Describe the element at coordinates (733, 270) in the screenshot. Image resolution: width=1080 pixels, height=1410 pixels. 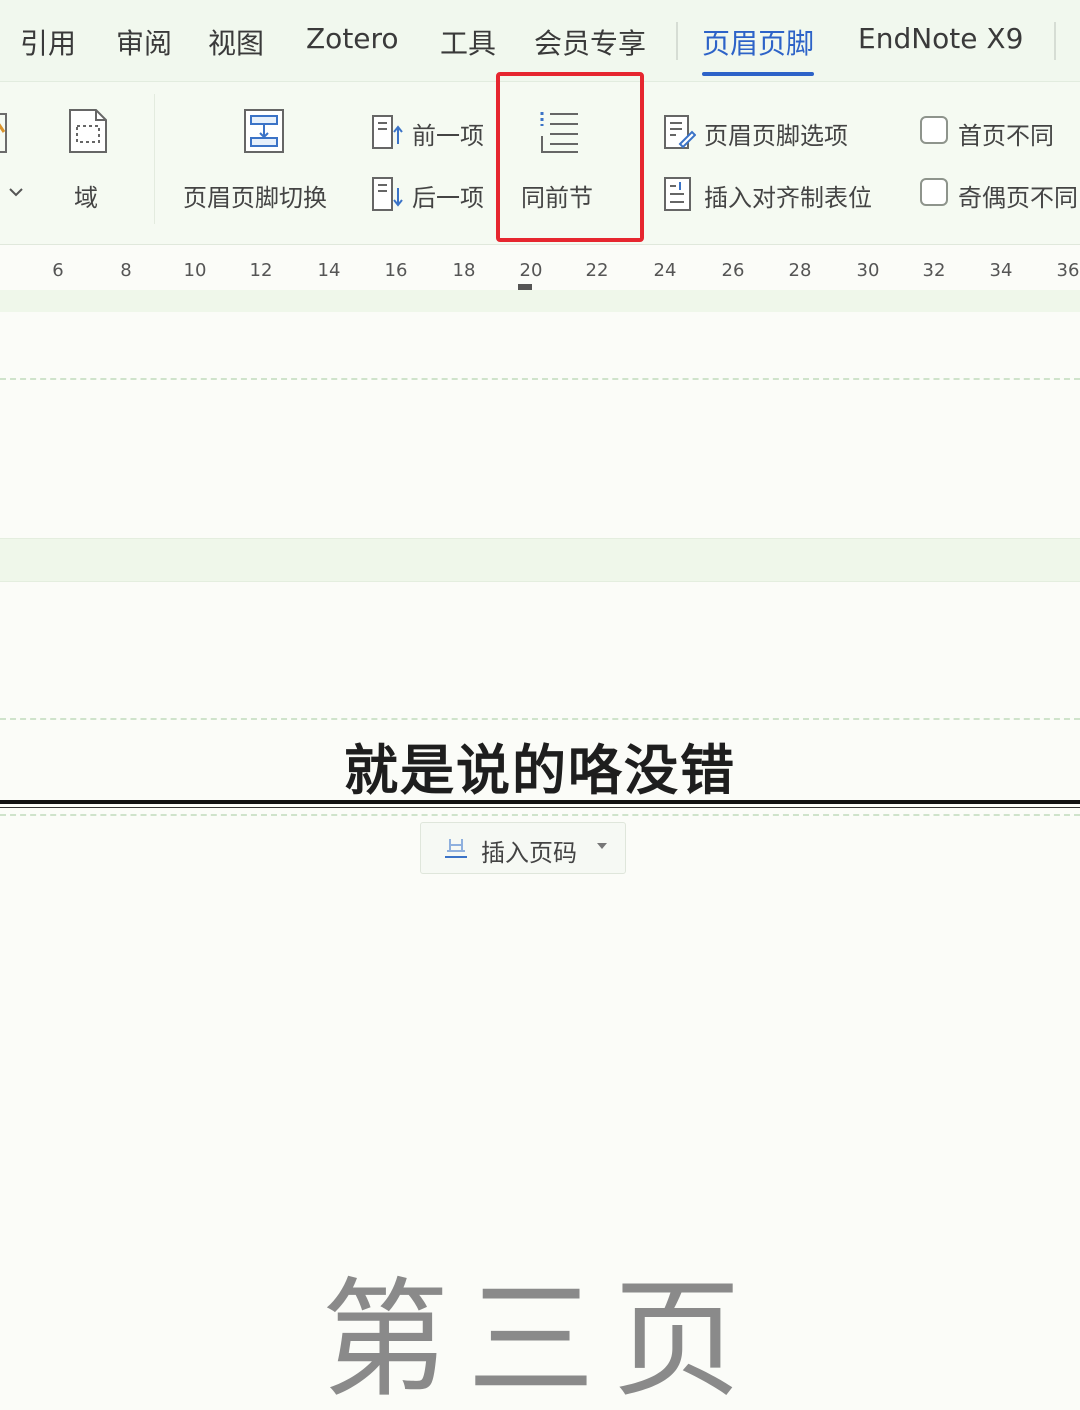
I see `ruler-tick: 26` at that location.